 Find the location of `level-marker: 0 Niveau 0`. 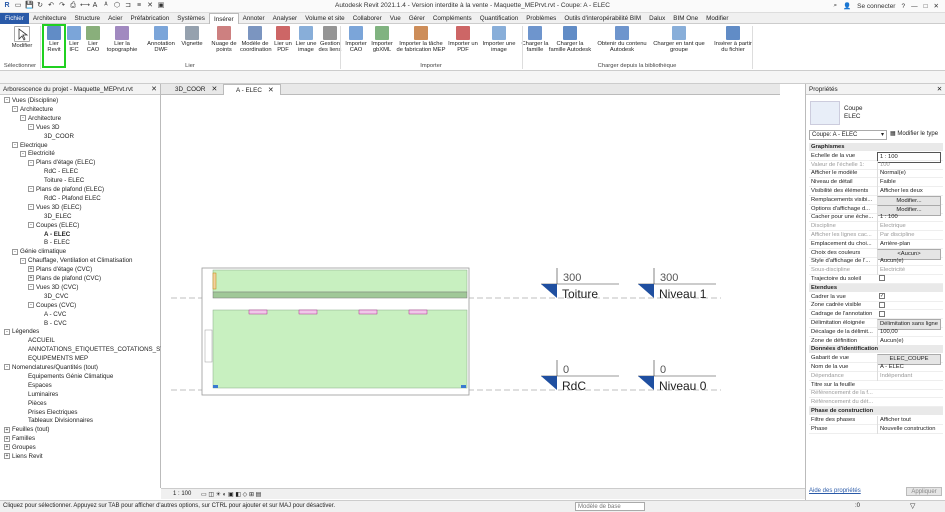

level-marker: 0 Niveau 0 is located at coordinates (677, 376).